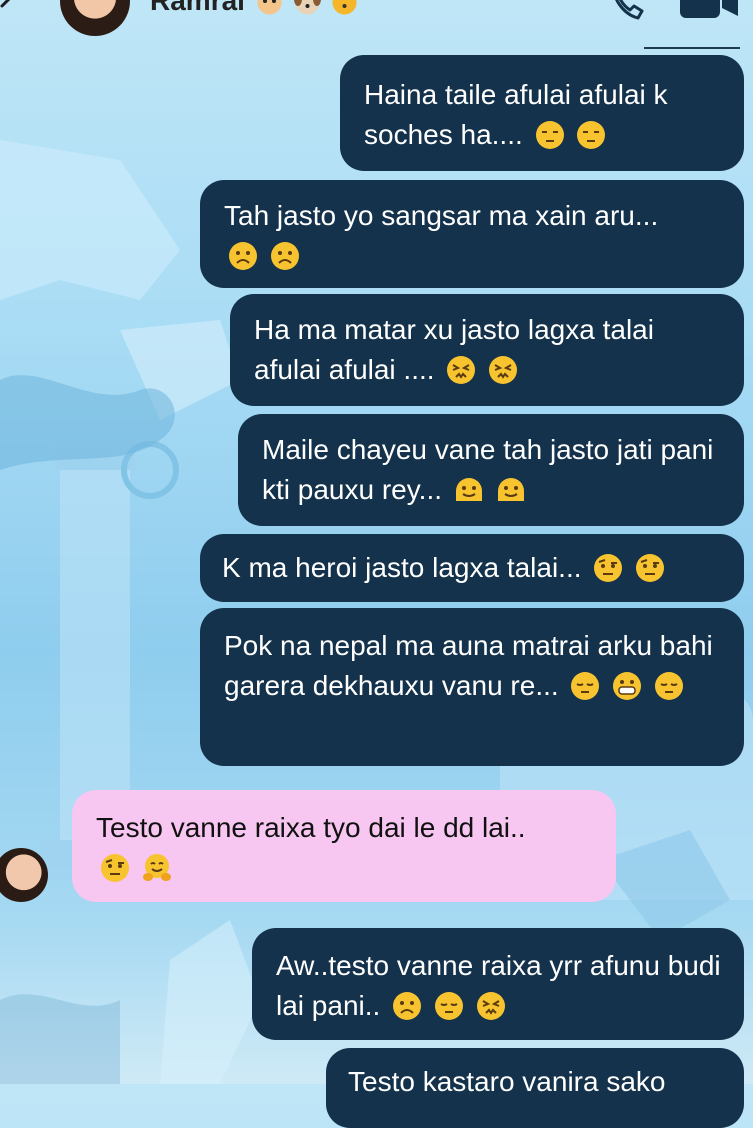 The image size is (753, 1128). Describe the element at coordinates (269, 7) in the screenshot. I see `hamster-emoji` at that location.